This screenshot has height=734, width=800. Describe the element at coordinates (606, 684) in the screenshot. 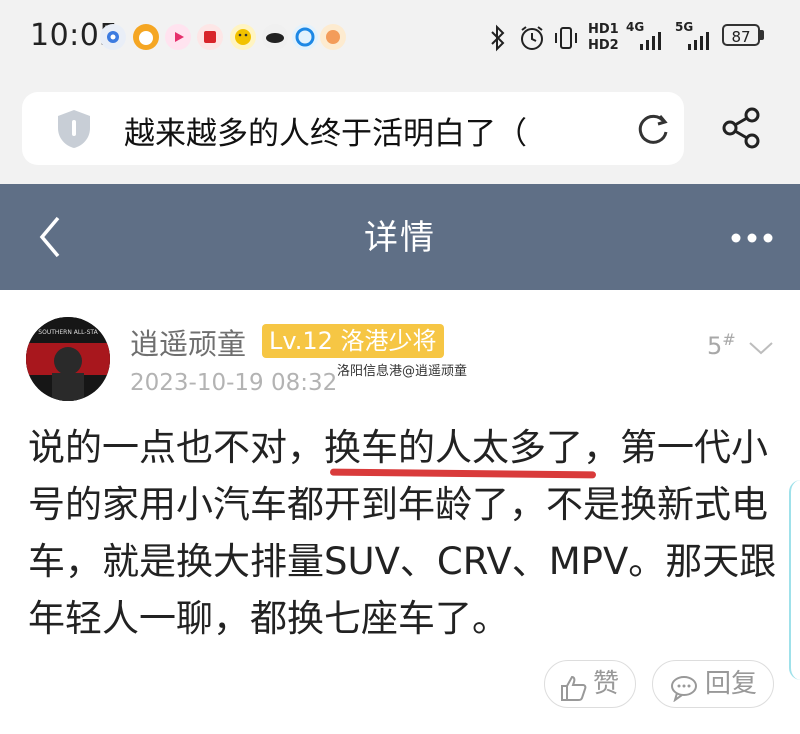

I see `like-label: 赞` at that location.